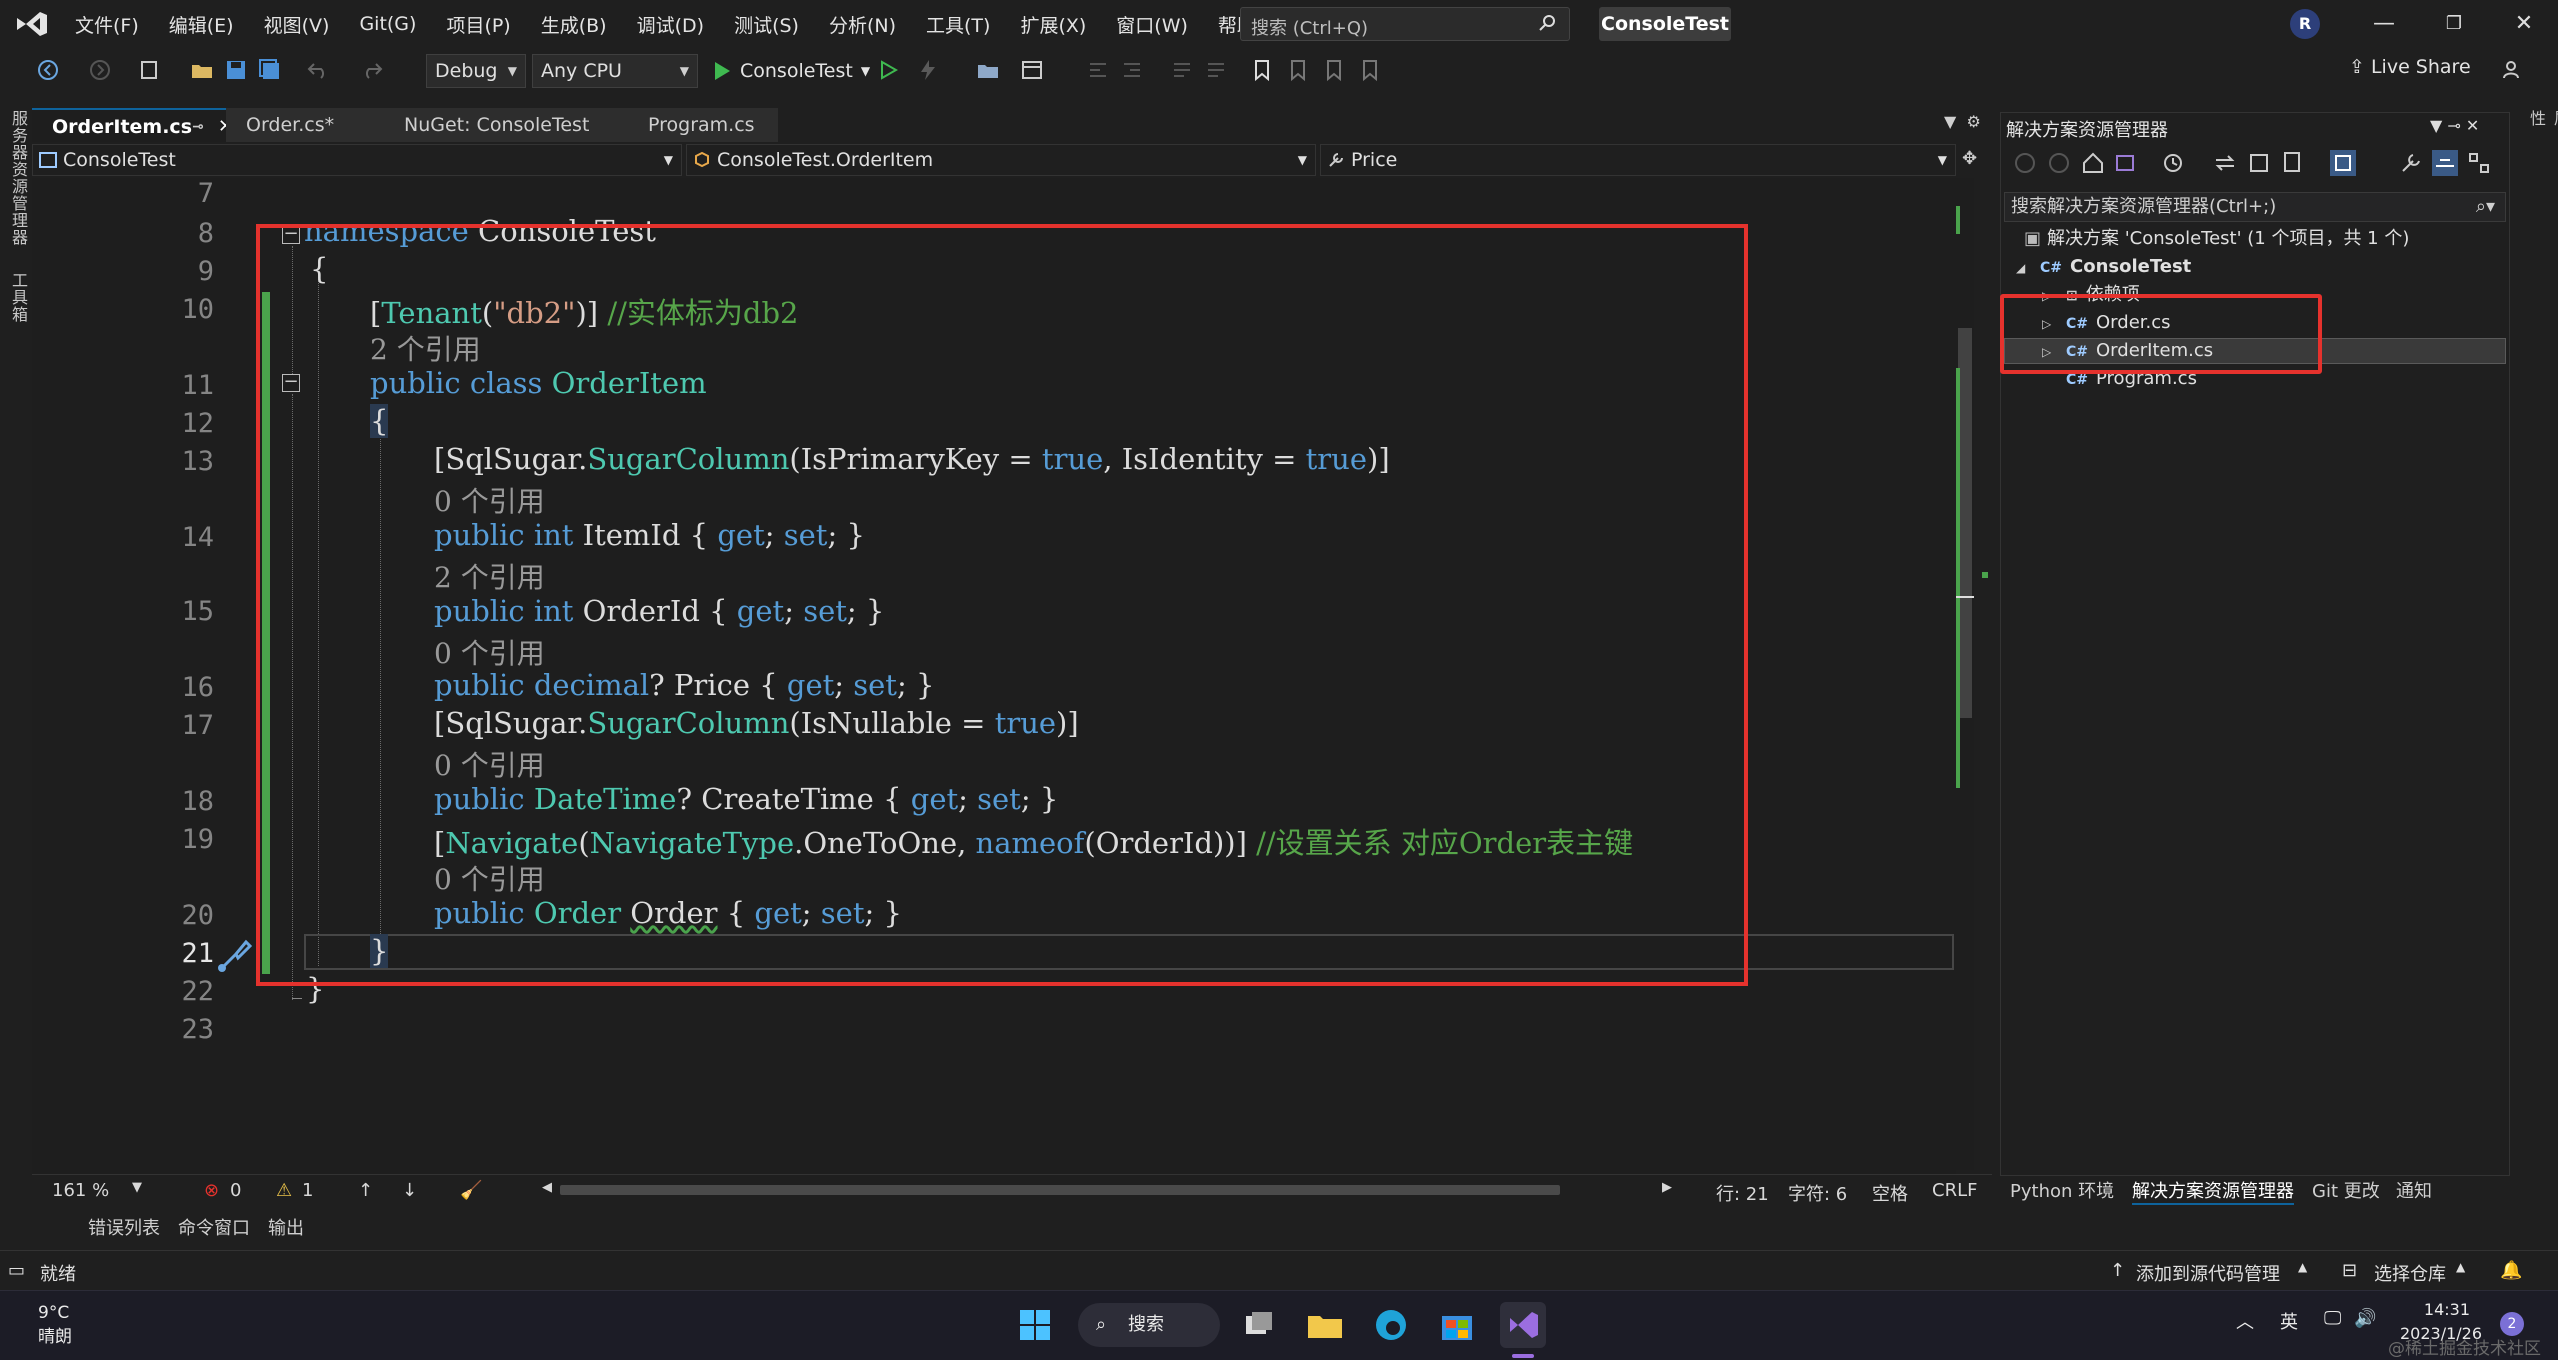  I want to click on prev-bookmark-icon, so click(1298, 70).